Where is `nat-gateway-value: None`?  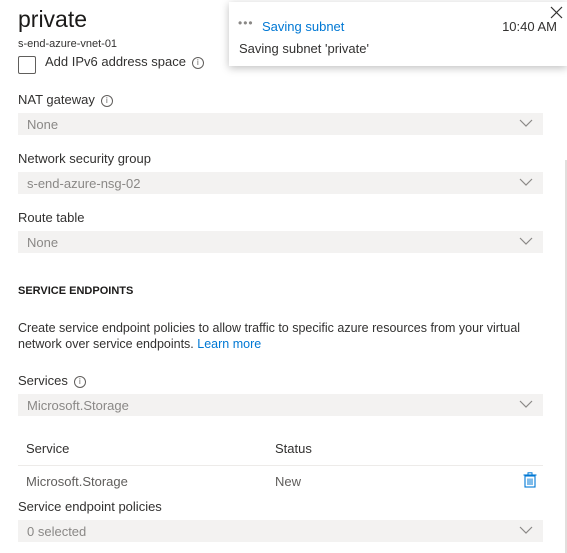 nat-gateway-value: None is located at coordinates (43, 124).